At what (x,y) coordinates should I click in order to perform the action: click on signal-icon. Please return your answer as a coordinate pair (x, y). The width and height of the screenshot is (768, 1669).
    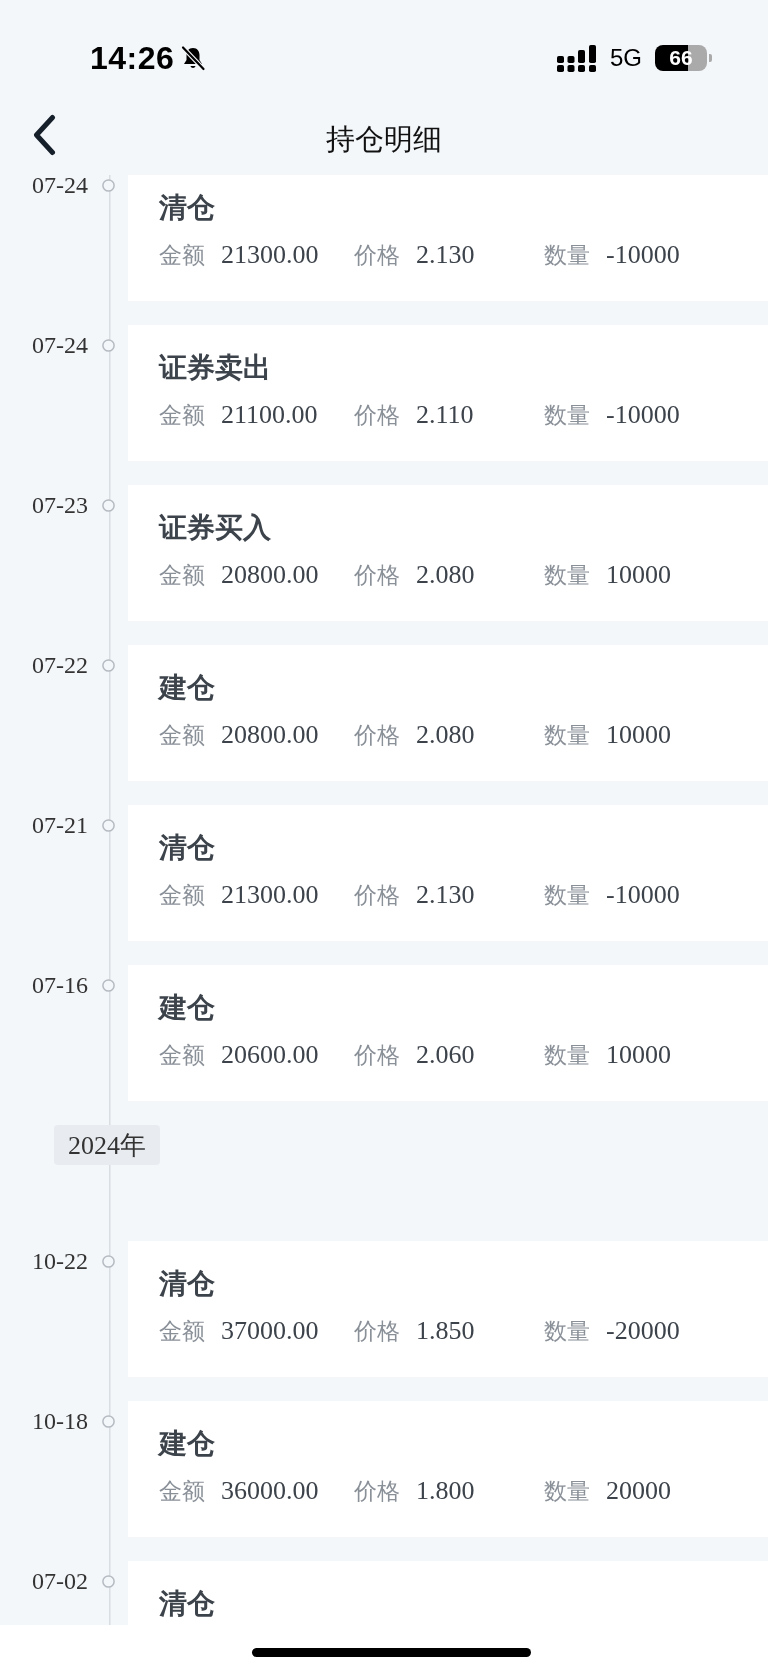
    Looking at the image, I should click on (576, 58).